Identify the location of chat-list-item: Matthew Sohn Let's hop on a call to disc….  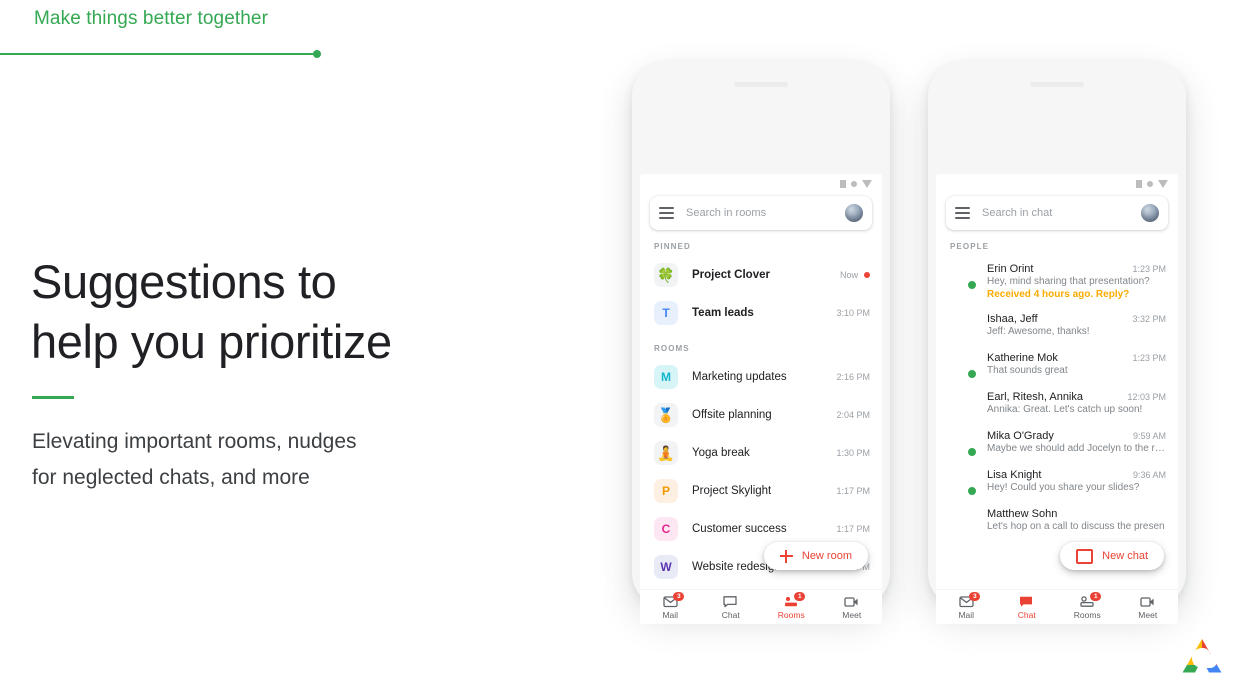
(1057, 520).